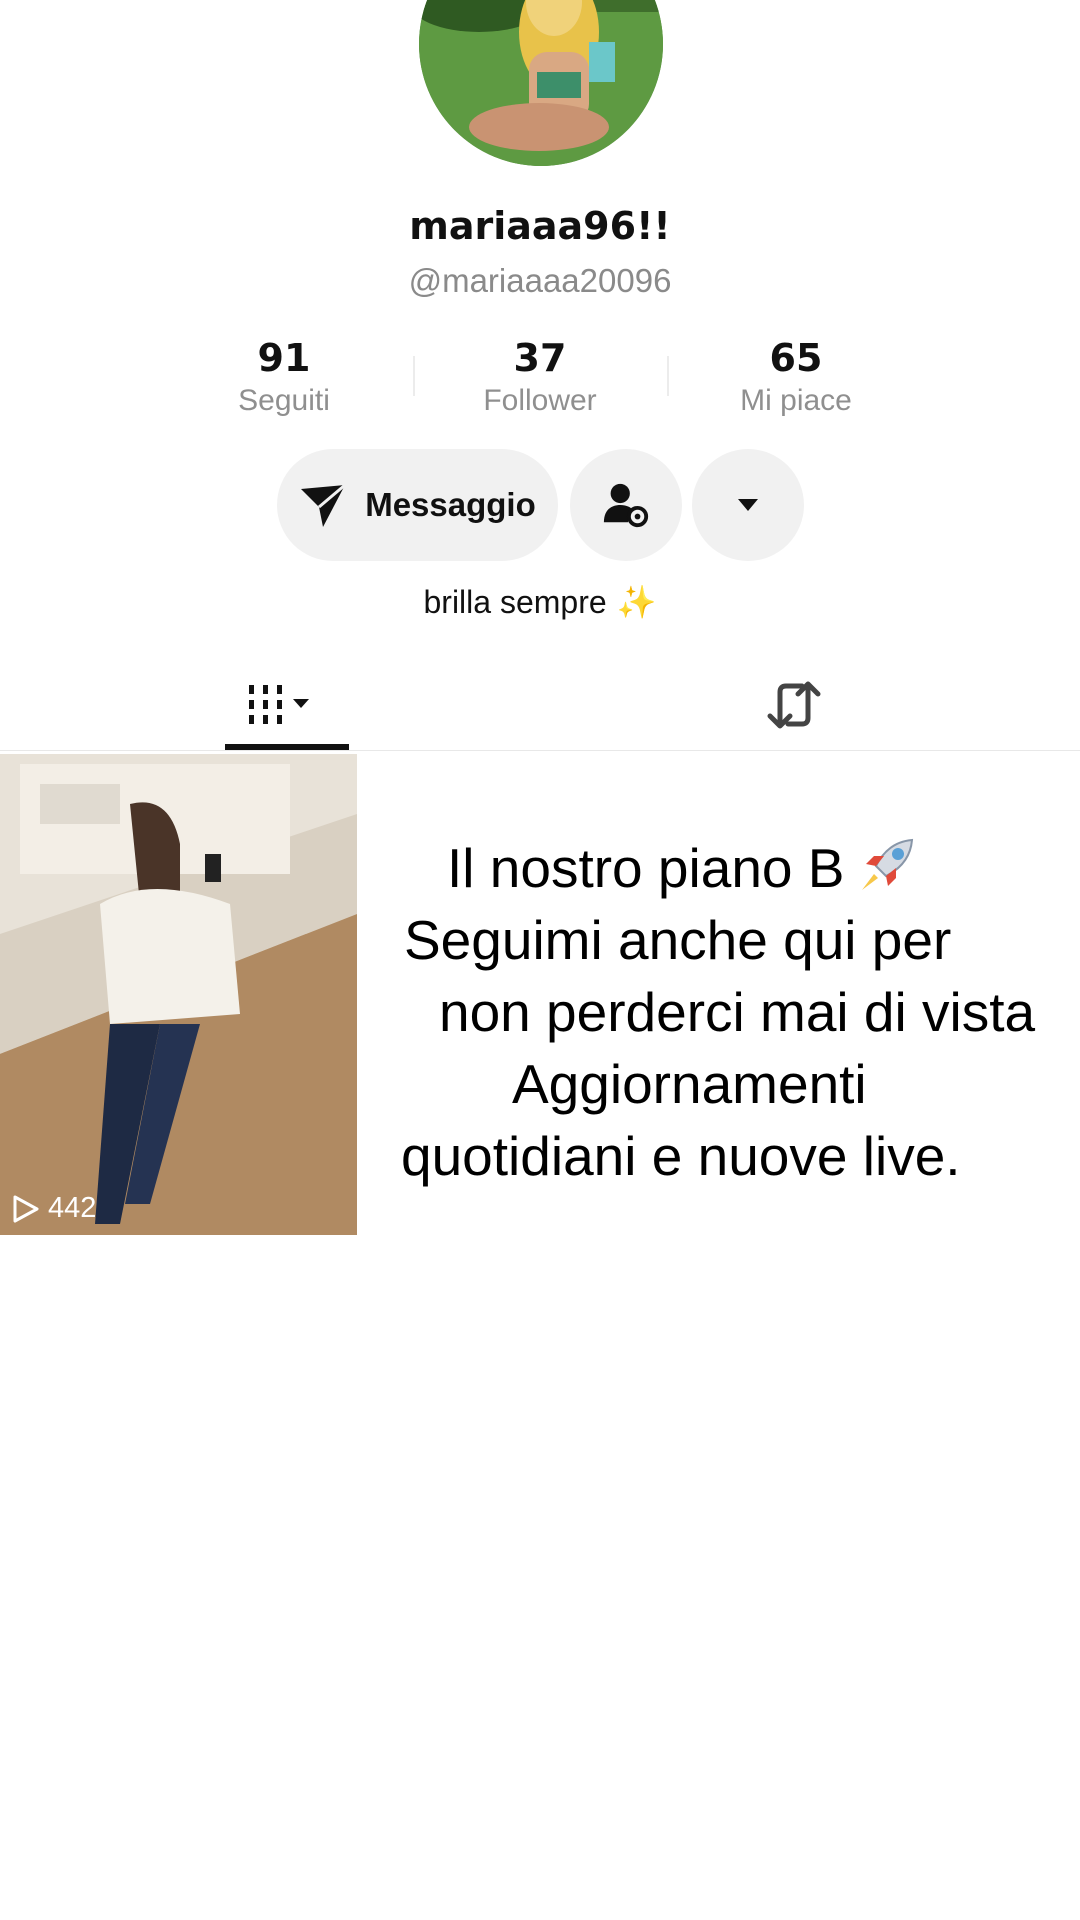 This screenshot has height=1920, width=1080. I want to click on view-count: 442, so click(53, 1208).